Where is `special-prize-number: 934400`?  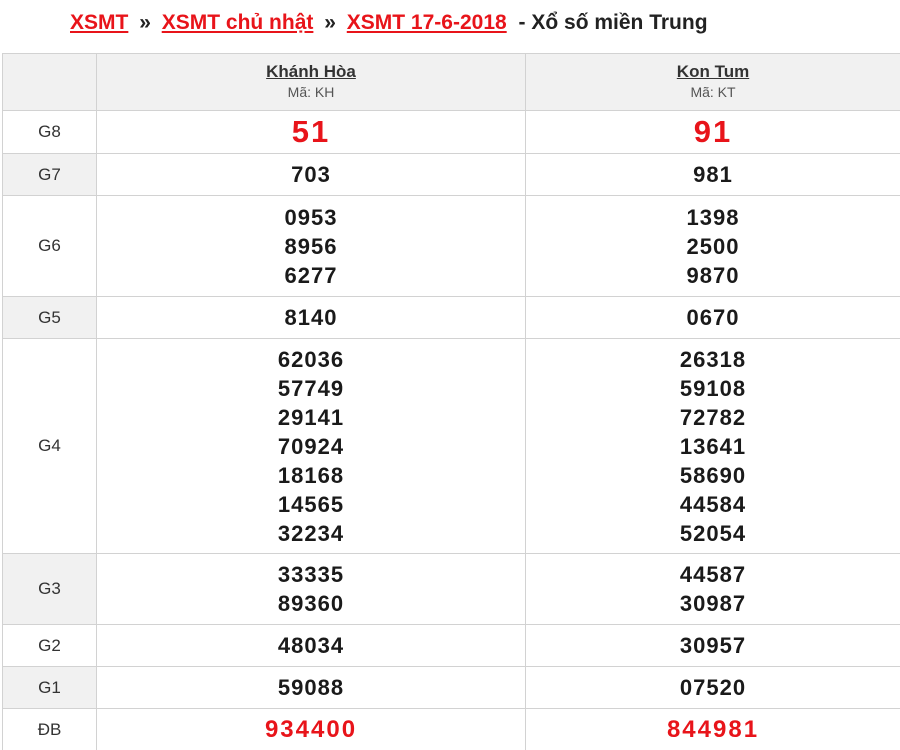
special-prize-number: 934400 is located at coordinates (311, 729).